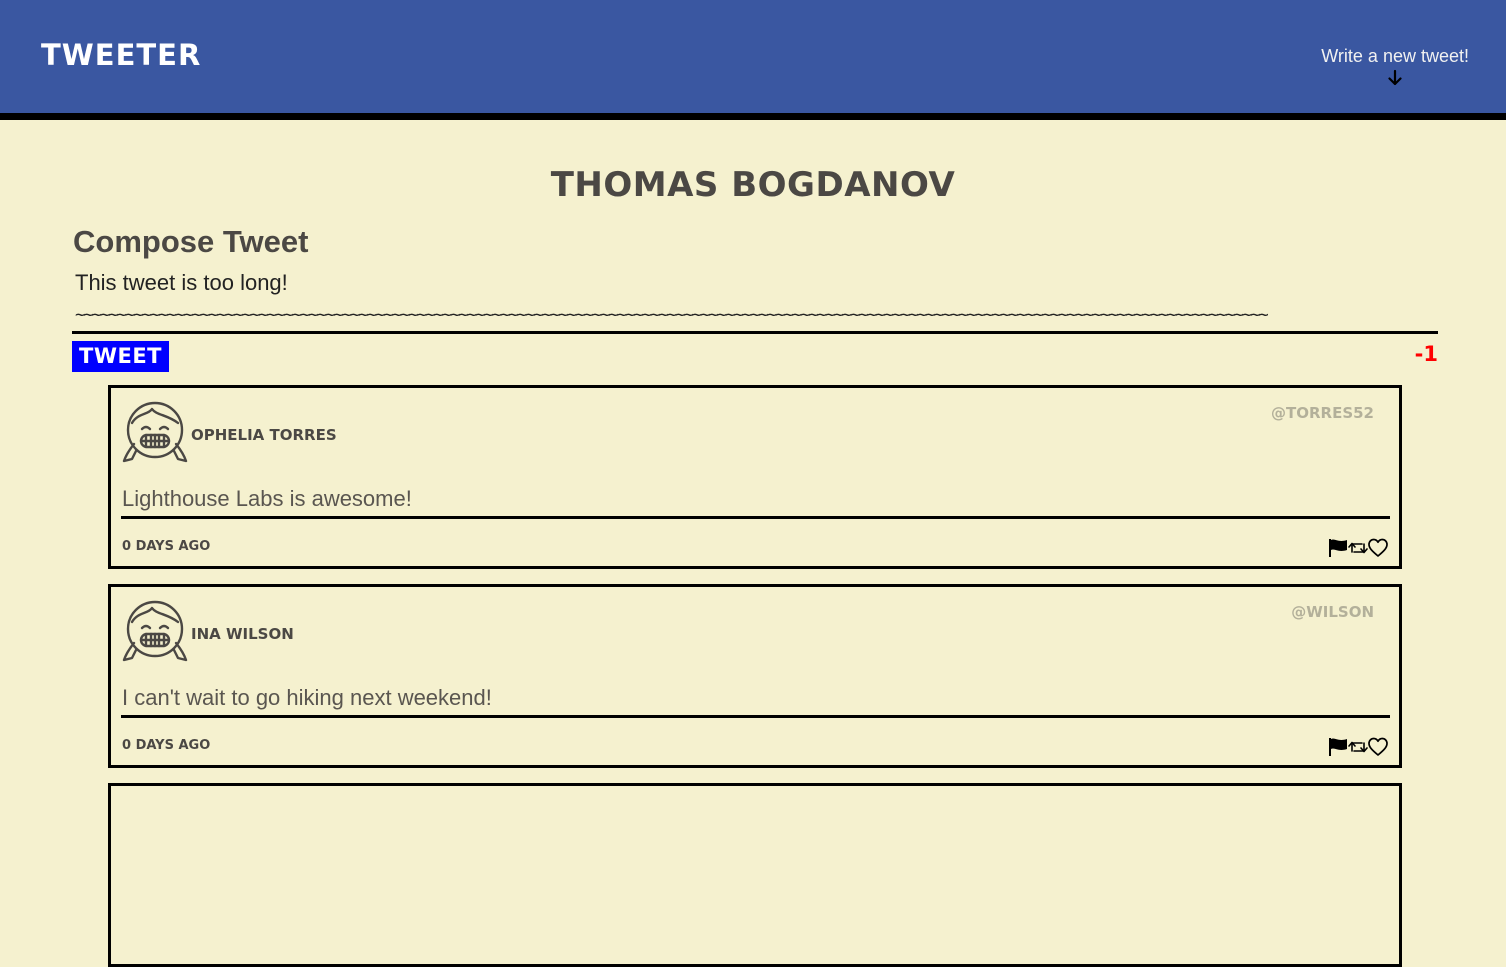 The image size is (1506, 967). What do you see at coordinates (1395, 56) in the screenshot?
I see `write-new-tweet-label: Write a new tweet!` at bounding box center [1395, 56].